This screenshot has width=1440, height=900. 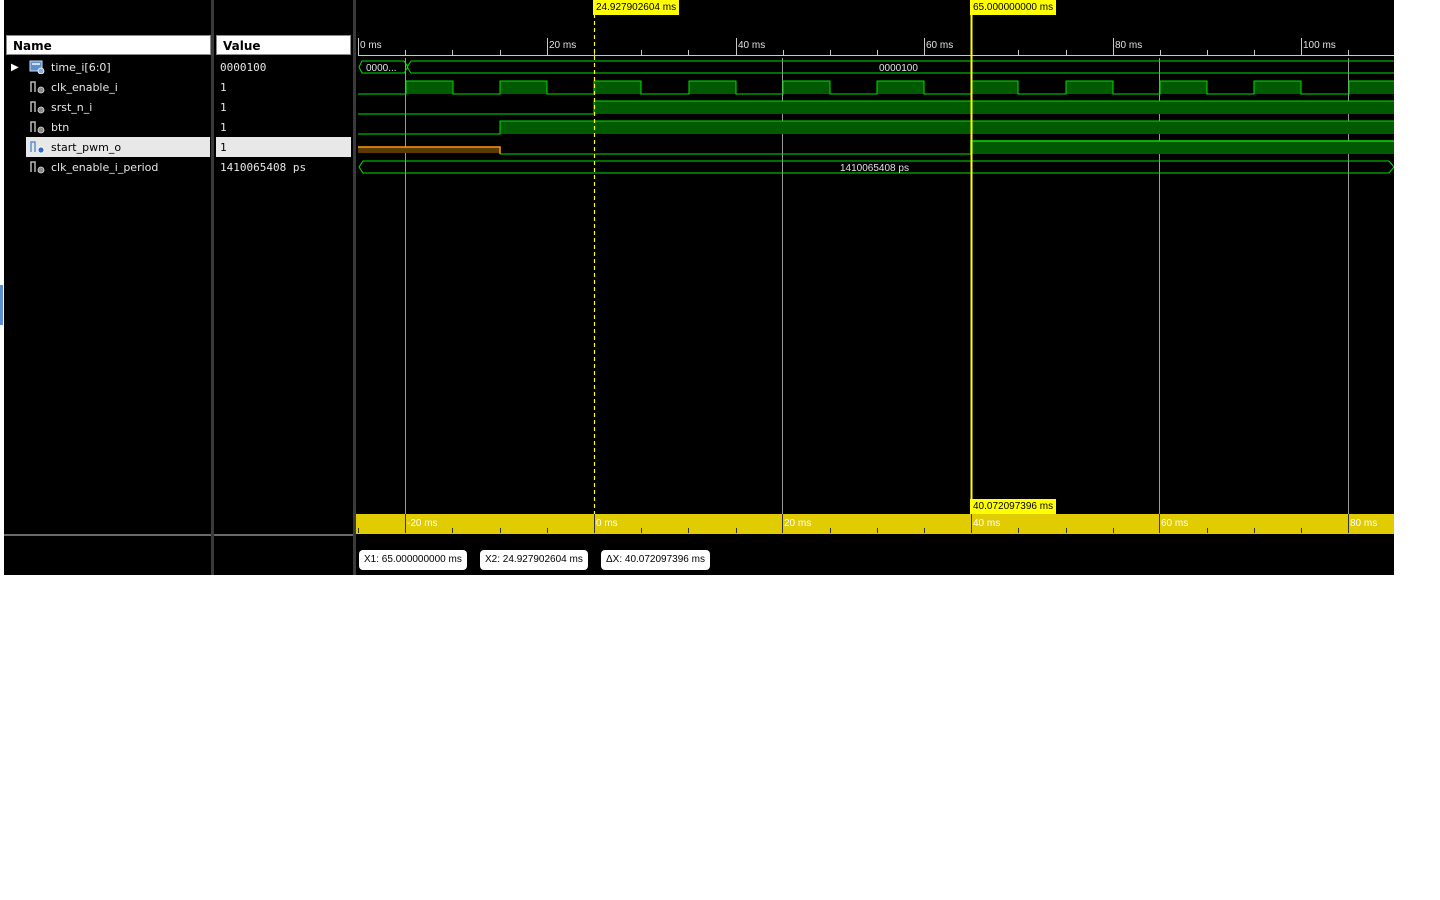 I want to click on wave-srst-n-i, so click(x=876, y=107).